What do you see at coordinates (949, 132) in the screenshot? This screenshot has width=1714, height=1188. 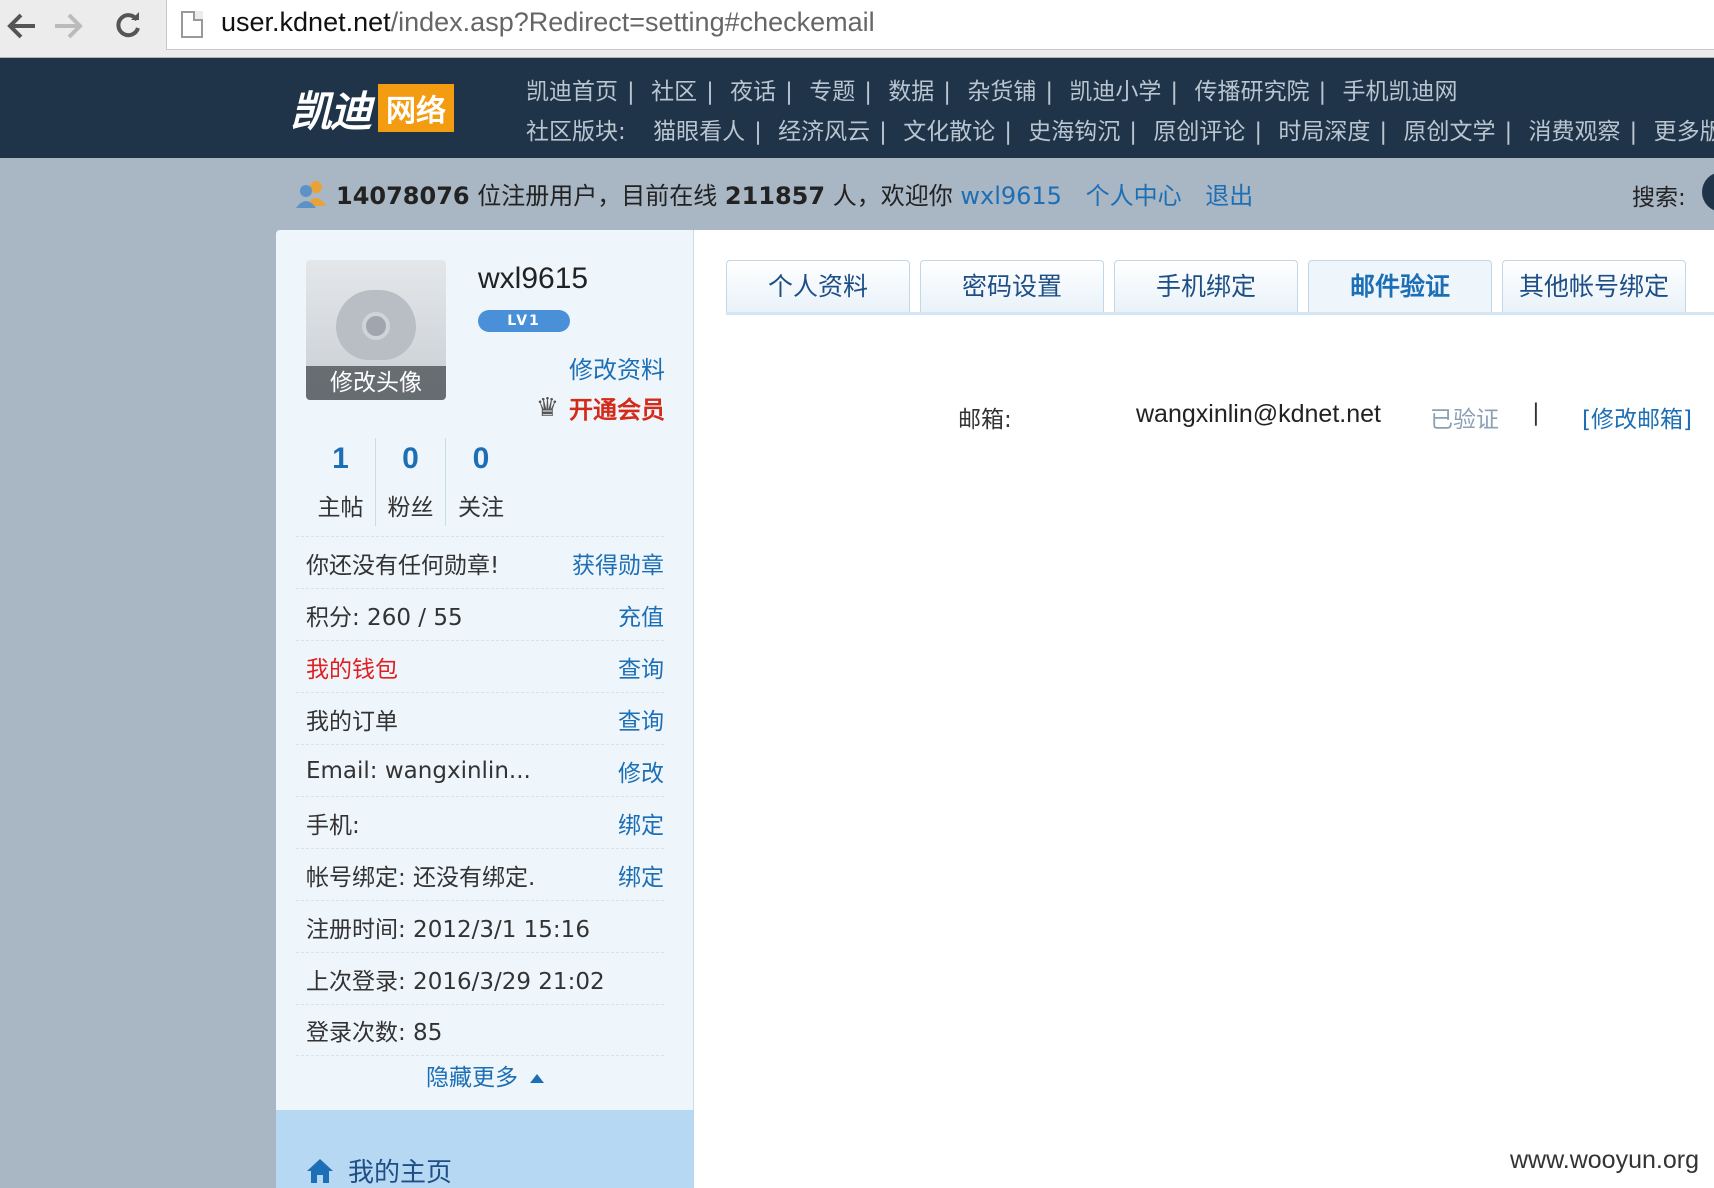 I see `board-item: 文化散论` at bounding box center [949, 132].